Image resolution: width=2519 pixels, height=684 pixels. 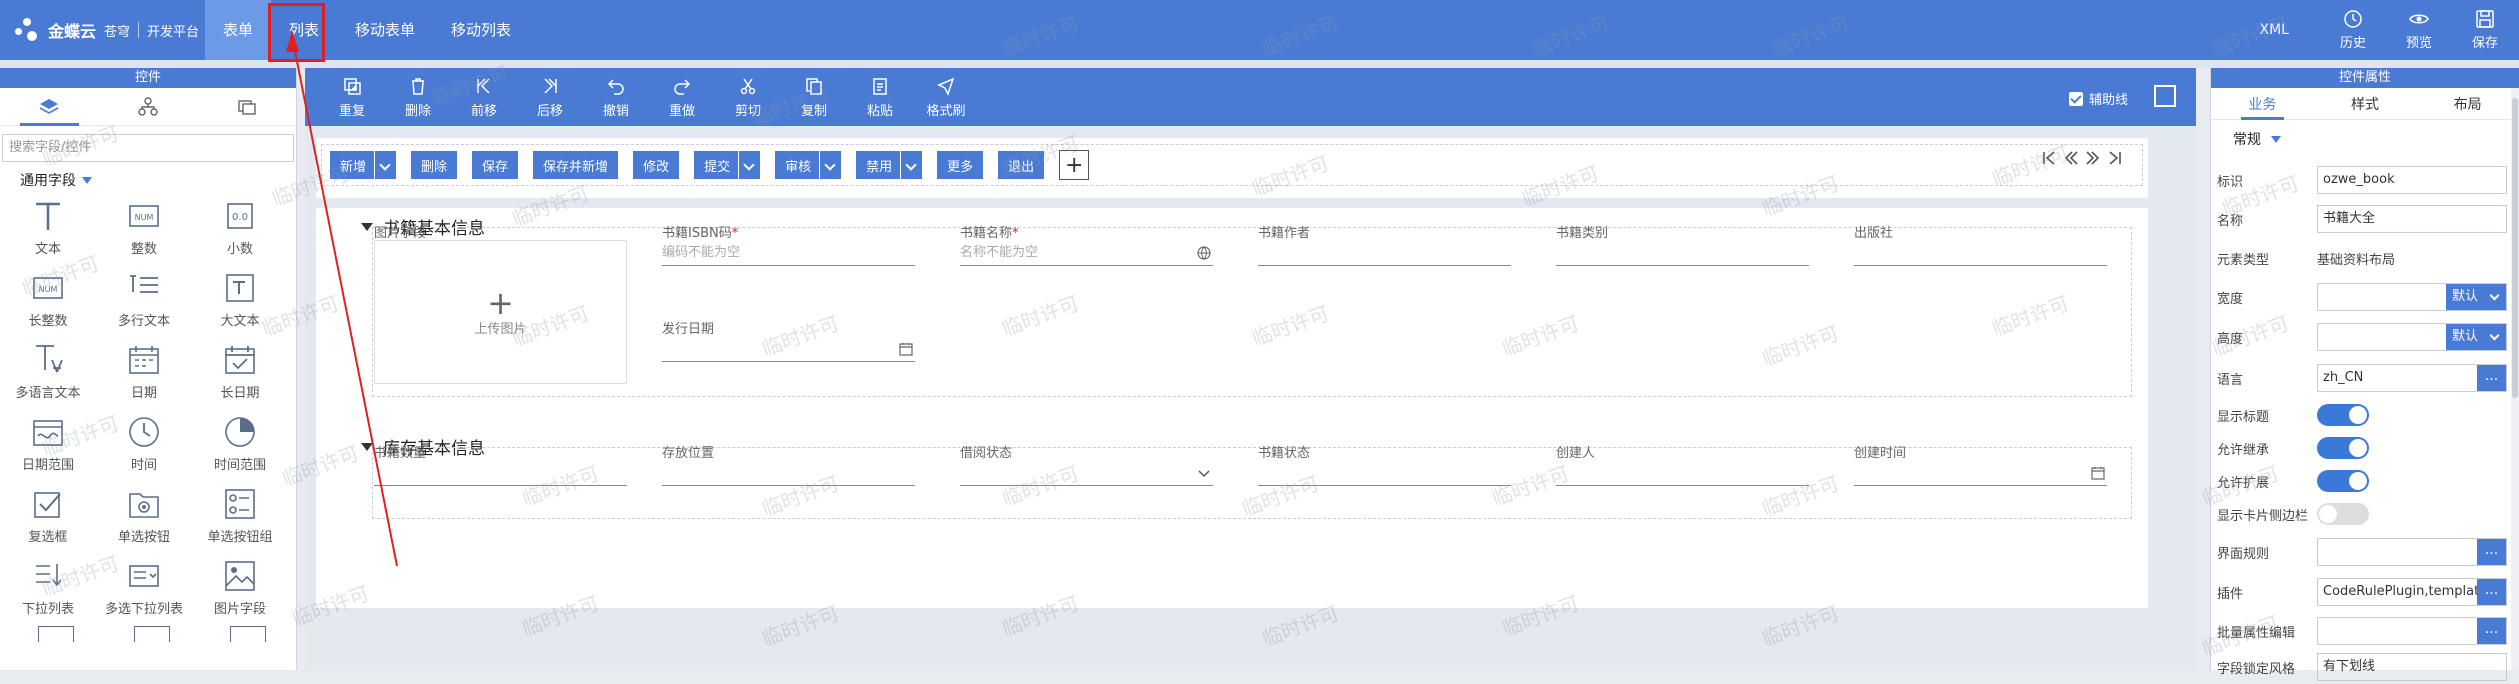 What do you see at coordinates (500, 312) in the screenshot?
I see `upload-image-button: + 上传图片` at bounding box center [500, 312].